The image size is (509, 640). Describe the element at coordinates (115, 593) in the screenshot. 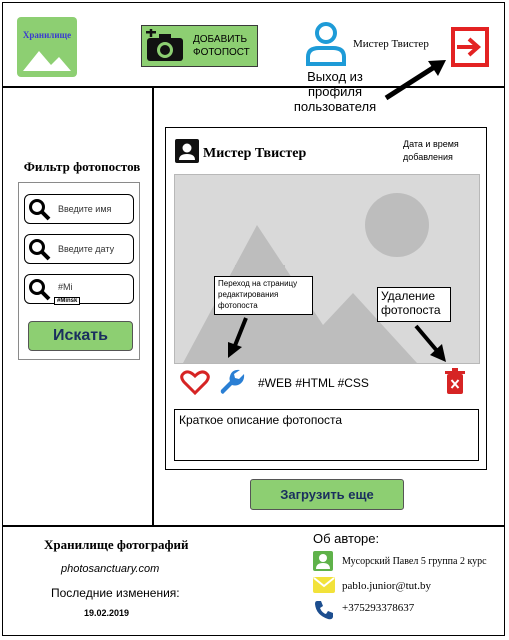

I see `footer-changes-label: Последние изменения:` at that location.